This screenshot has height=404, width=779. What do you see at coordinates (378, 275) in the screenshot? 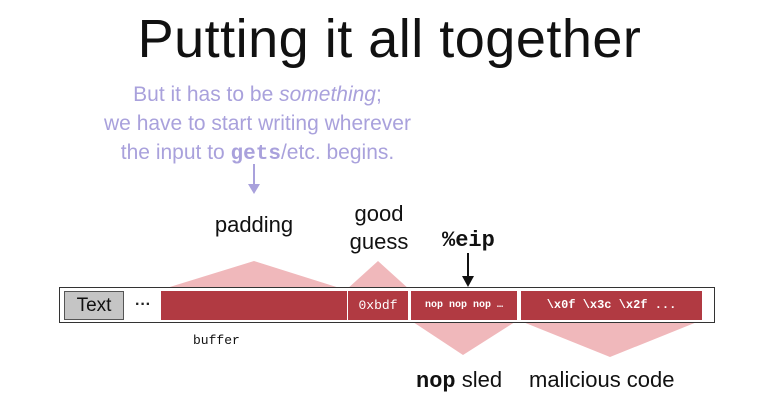
I see `guess-fan` at bounding box center [378, 275].